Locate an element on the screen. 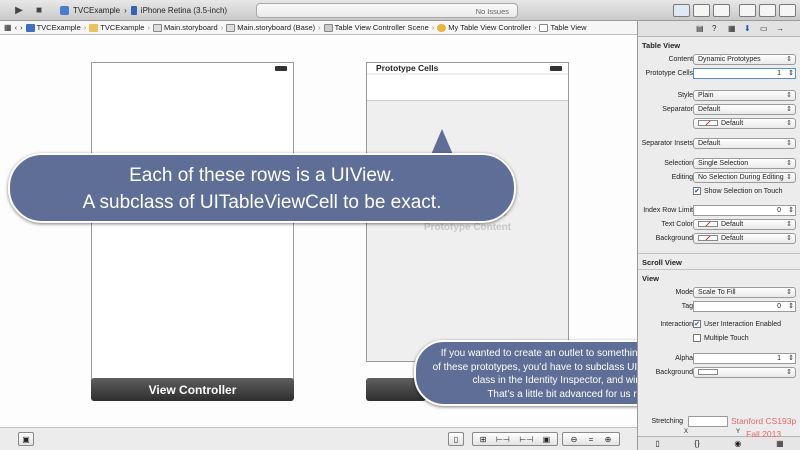  breadcrumb-label: Table View Controller Scene is located at coordinates (381, 27).